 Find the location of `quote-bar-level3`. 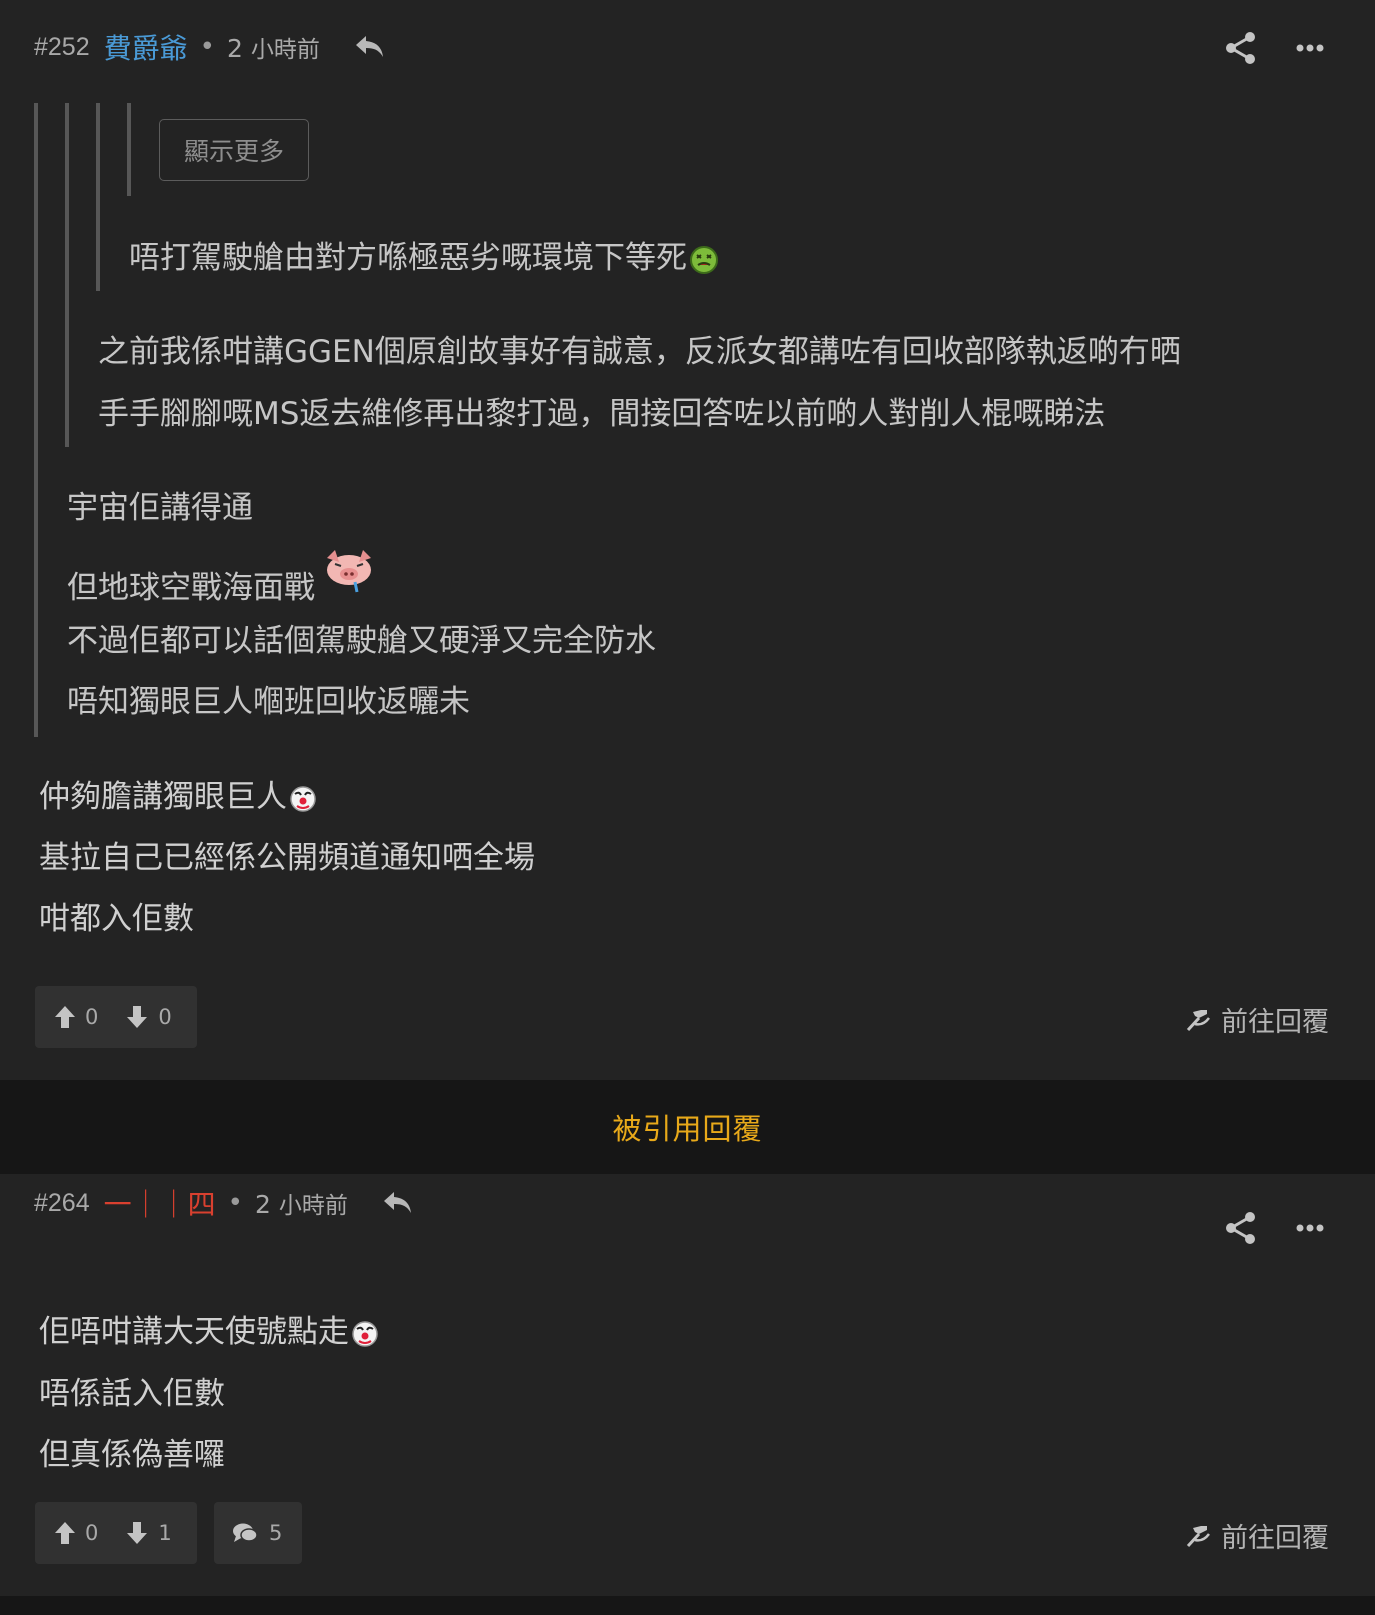

quote-bar-level3 is located at coordinates (98, 197).